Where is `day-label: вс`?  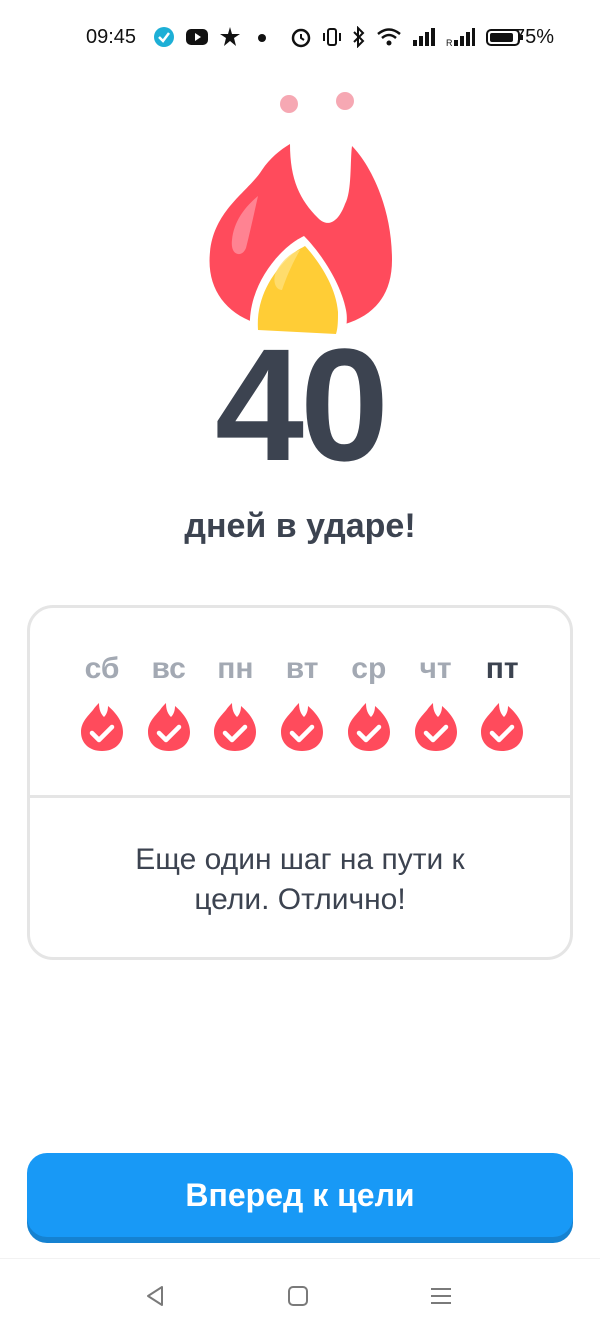
day-label: вс is located at coordinates (168, 668).